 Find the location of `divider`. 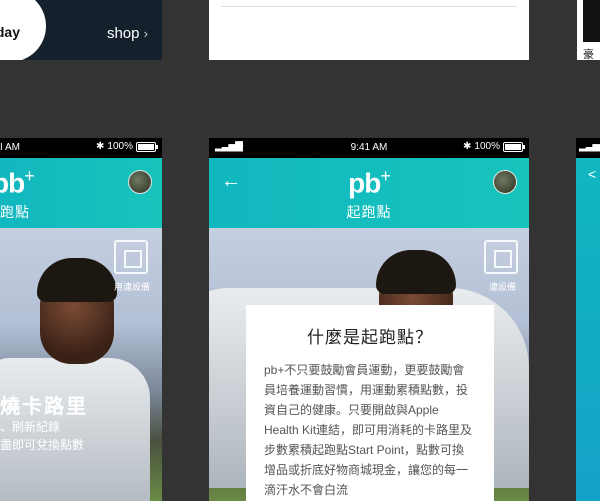

divider is located at coordinates (369, 6).